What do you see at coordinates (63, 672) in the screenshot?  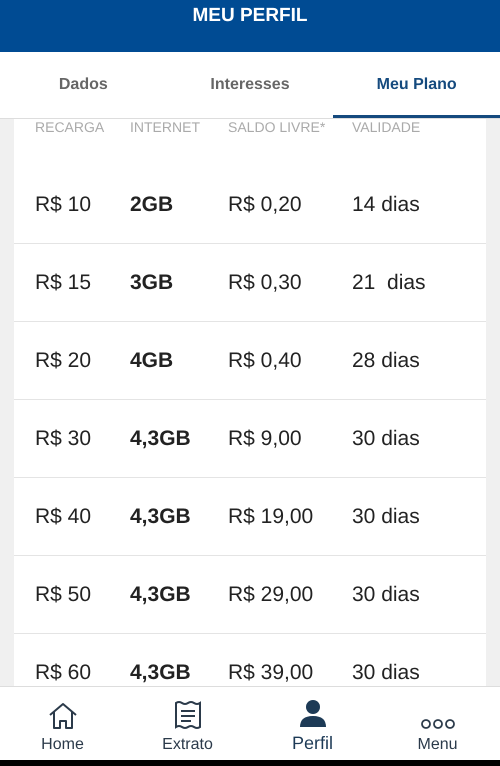 I see `table-cell-text: R$ 60` at bounding box center [63, 672].